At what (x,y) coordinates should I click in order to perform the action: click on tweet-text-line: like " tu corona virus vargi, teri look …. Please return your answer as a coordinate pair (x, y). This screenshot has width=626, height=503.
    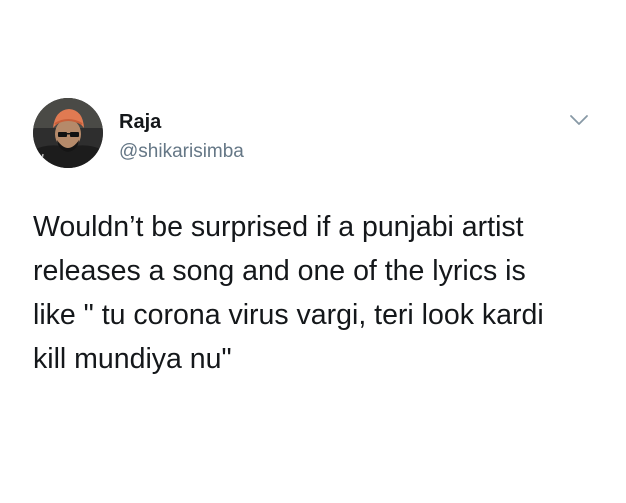
    Looking at the image, I should click on (288, 315).